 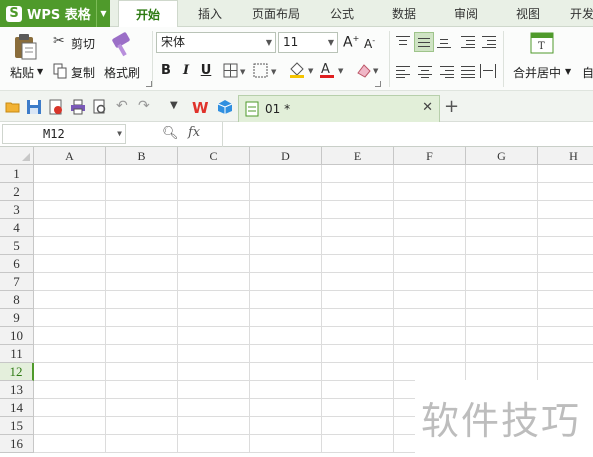 I want to click on export-pdf-icon, so click(x=56, y=107).